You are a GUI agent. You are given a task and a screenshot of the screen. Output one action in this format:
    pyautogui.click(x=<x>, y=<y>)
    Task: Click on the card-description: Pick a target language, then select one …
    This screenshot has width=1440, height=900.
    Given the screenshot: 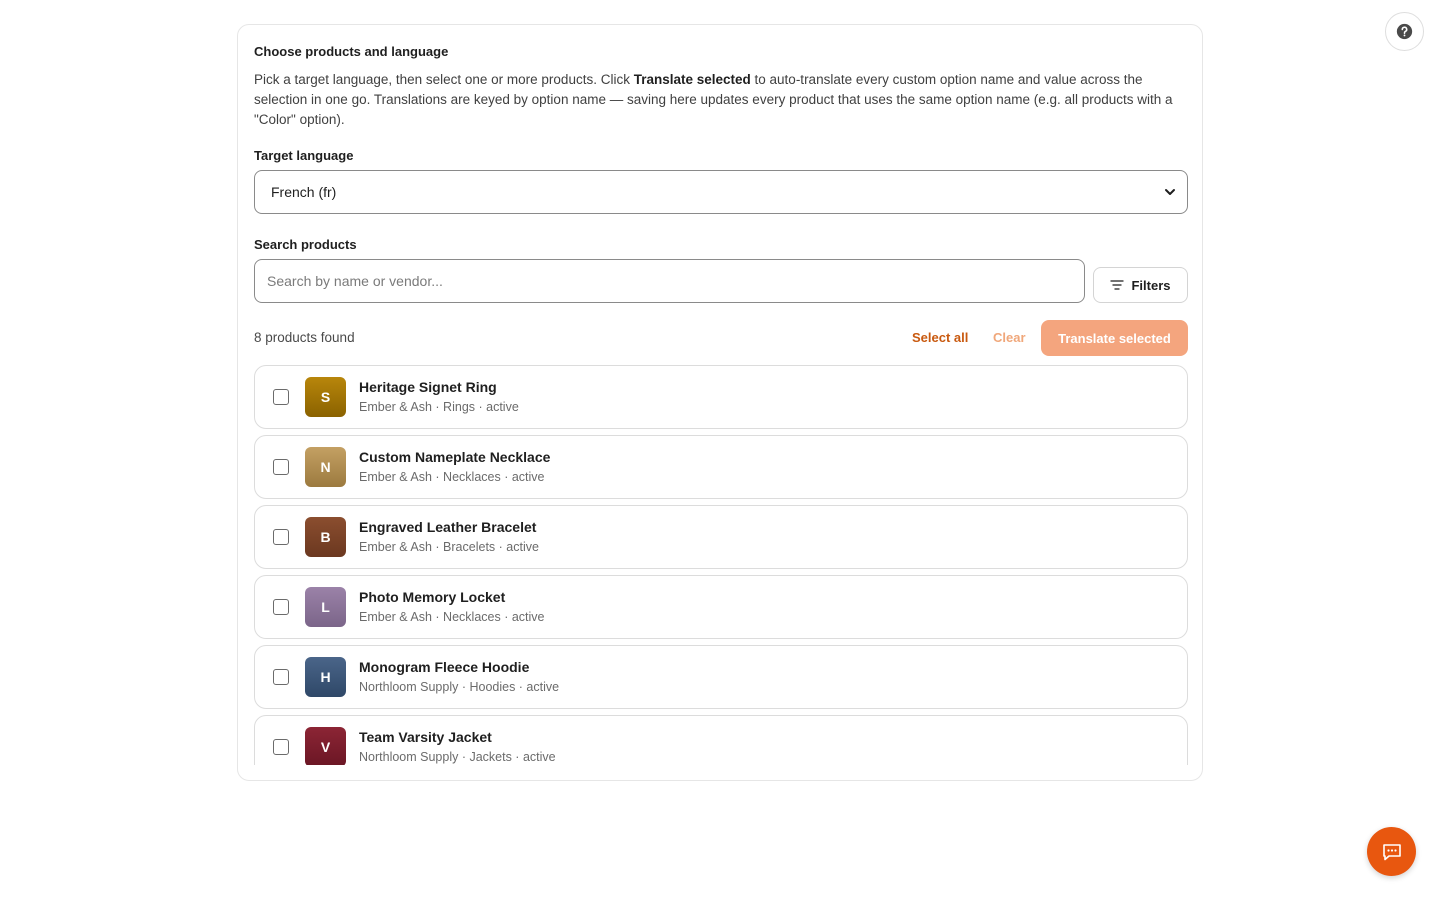 What is the action you would take?
    pyautogui.click(x=713, y=99)
    